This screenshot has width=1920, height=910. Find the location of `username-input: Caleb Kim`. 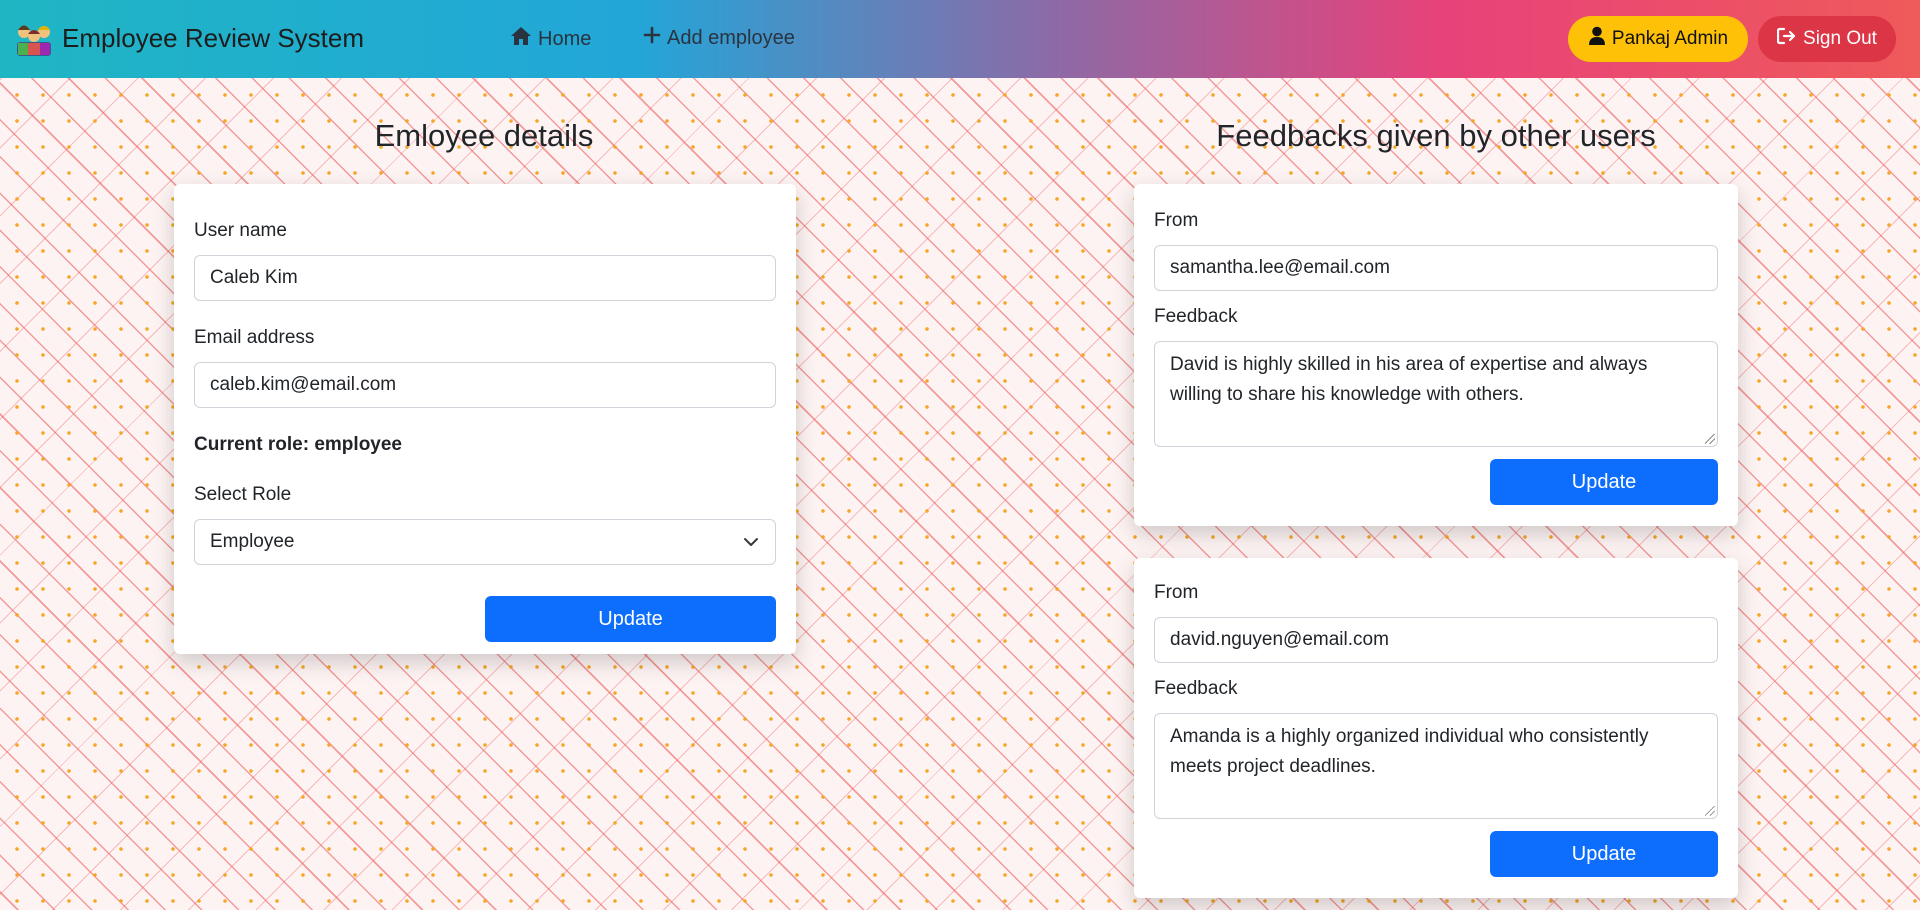

username-input: Caleb Kim is located at coordinates (485, 278).